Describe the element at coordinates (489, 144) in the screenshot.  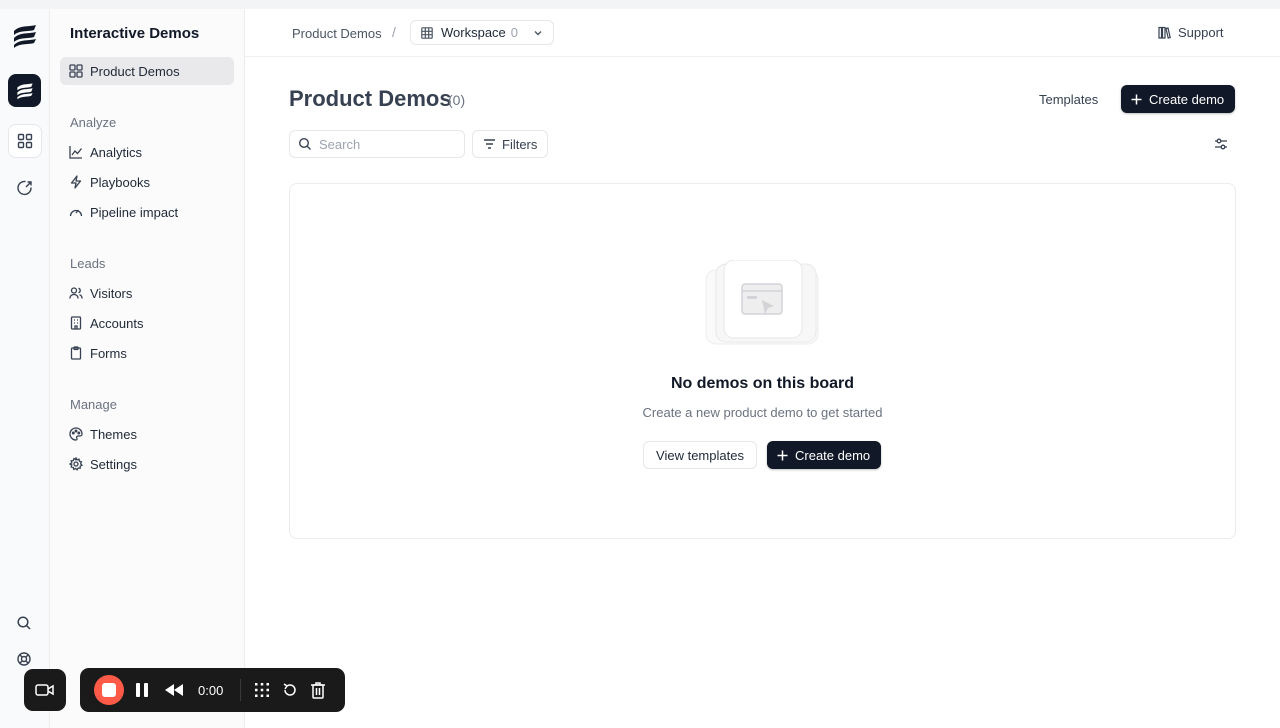
I see `filter-icon` at that location.